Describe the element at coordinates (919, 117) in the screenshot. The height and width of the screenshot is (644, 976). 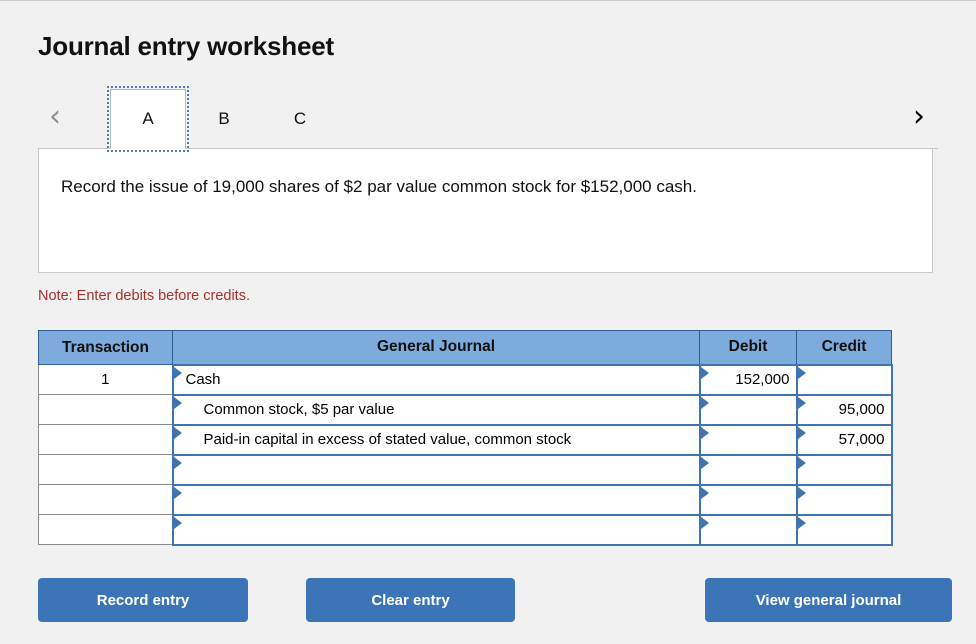
I see `chevron-right-icon: ›` at that location.